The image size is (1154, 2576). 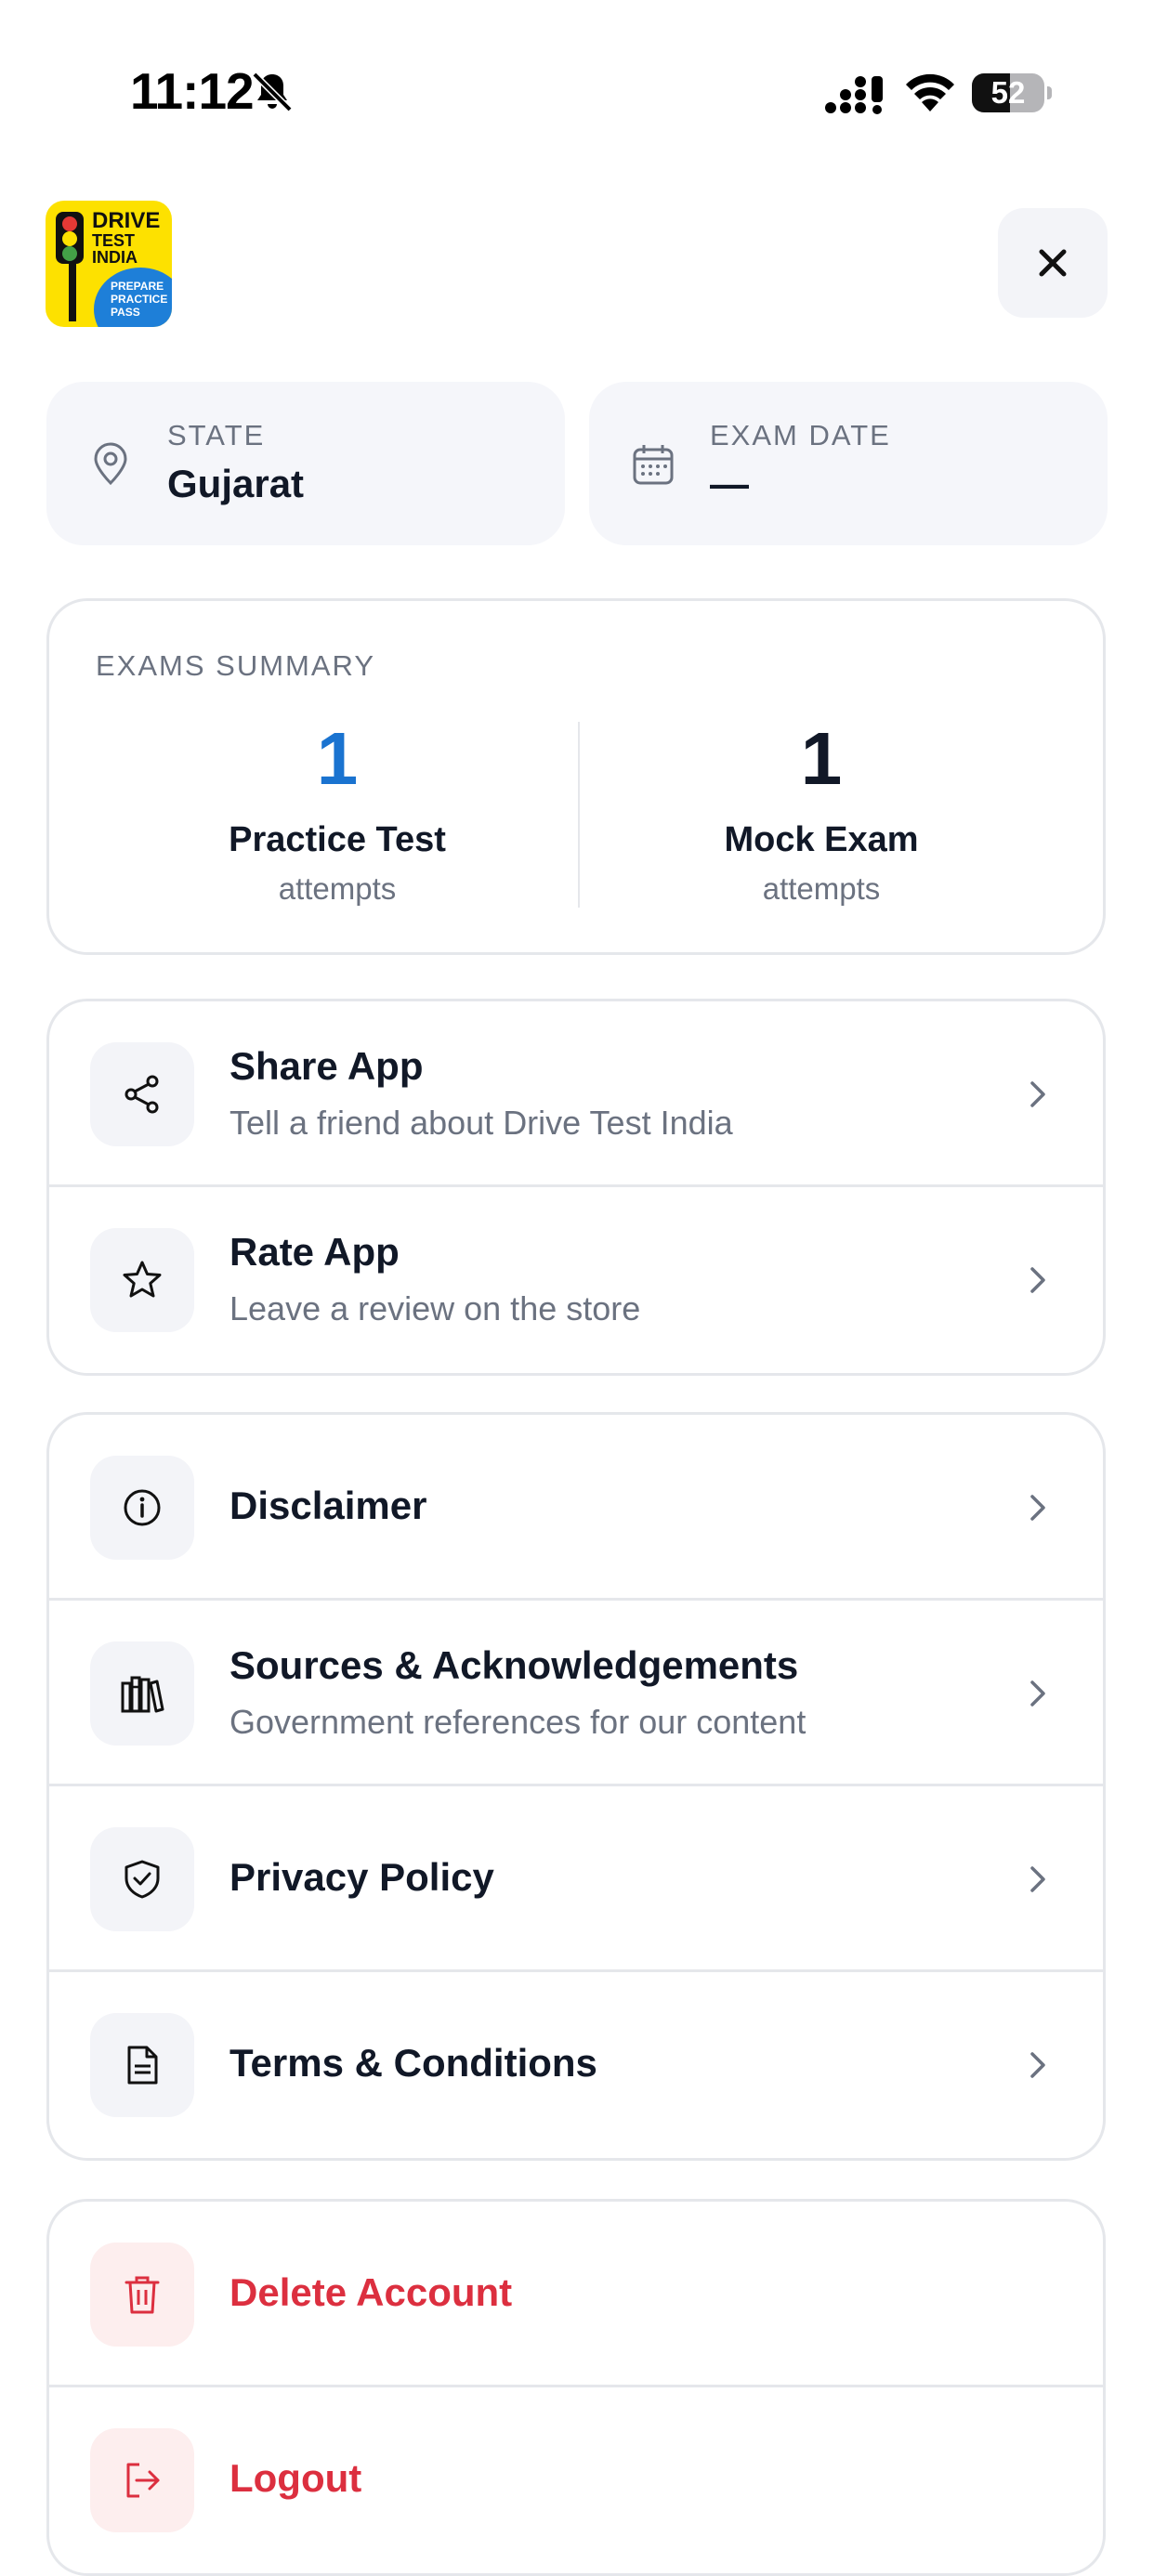 I want to click on practice-sub: attempts, so click(x=338, y=888).